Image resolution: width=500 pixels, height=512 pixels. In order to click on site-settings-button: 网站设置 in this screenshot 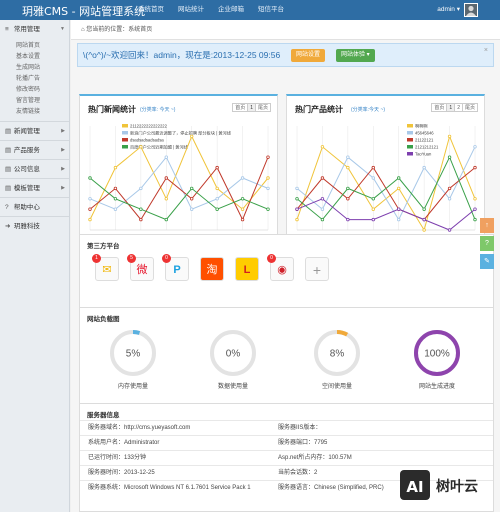, I will do `click(308, 55)`.